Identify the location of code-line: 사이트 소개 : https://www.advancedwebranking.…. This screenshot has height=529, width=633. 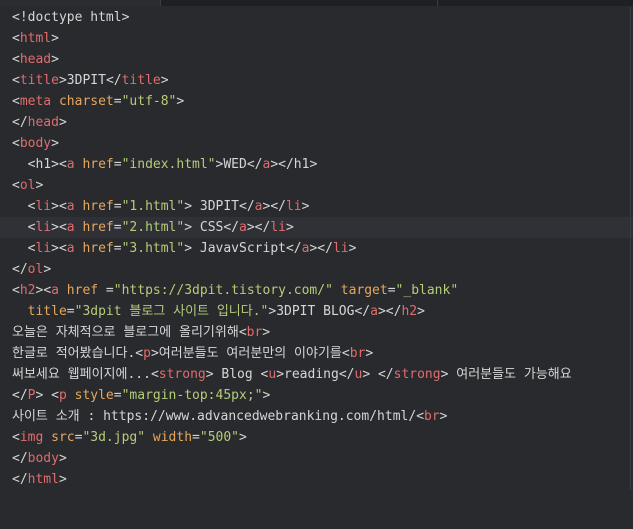
(316, 416).